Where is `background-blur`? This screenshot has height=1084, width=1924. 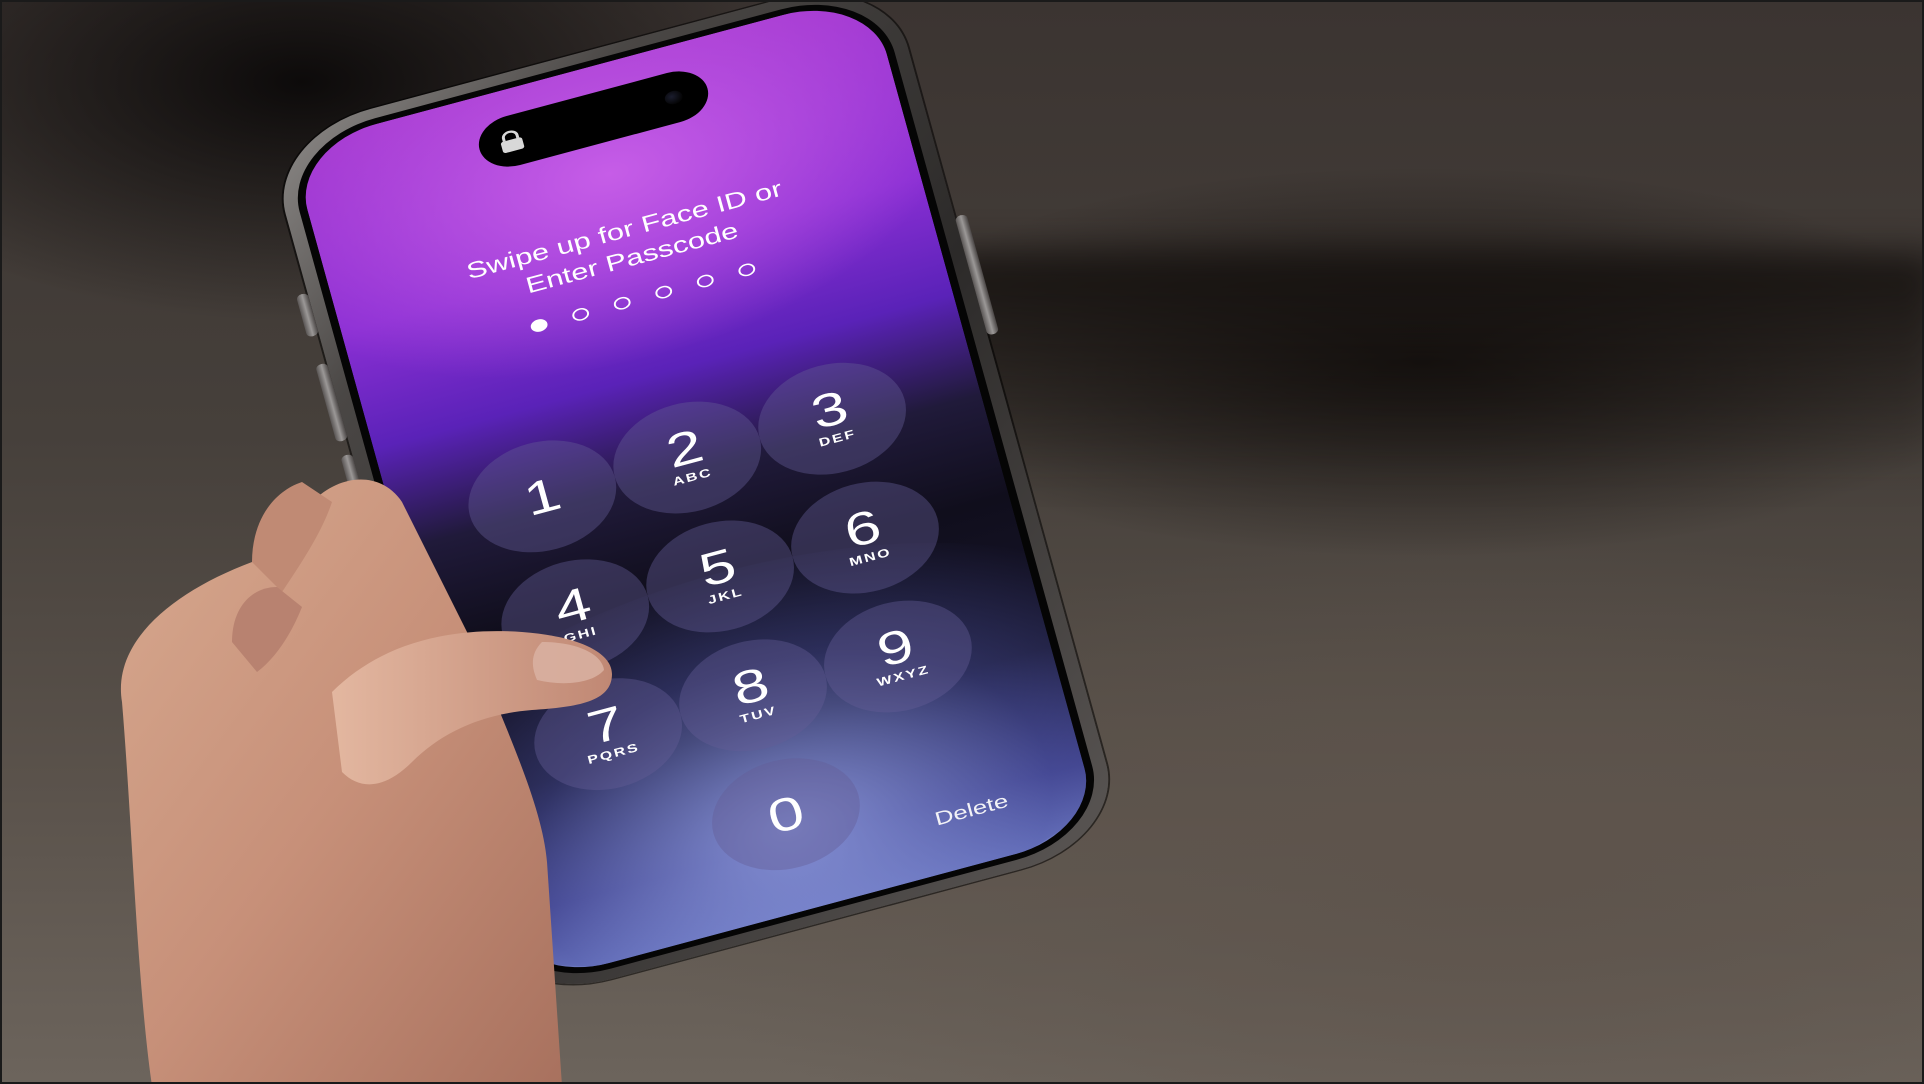 background-blur is located at coordinates (1392, 367).